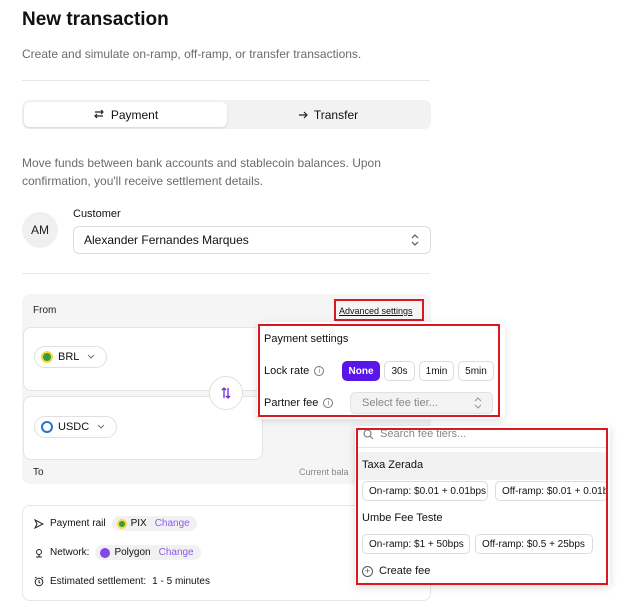  What do you see at coordinates (99, 115) in the screenshot?
I see `arrows-swap-icon` at bounding box center [99, 115].